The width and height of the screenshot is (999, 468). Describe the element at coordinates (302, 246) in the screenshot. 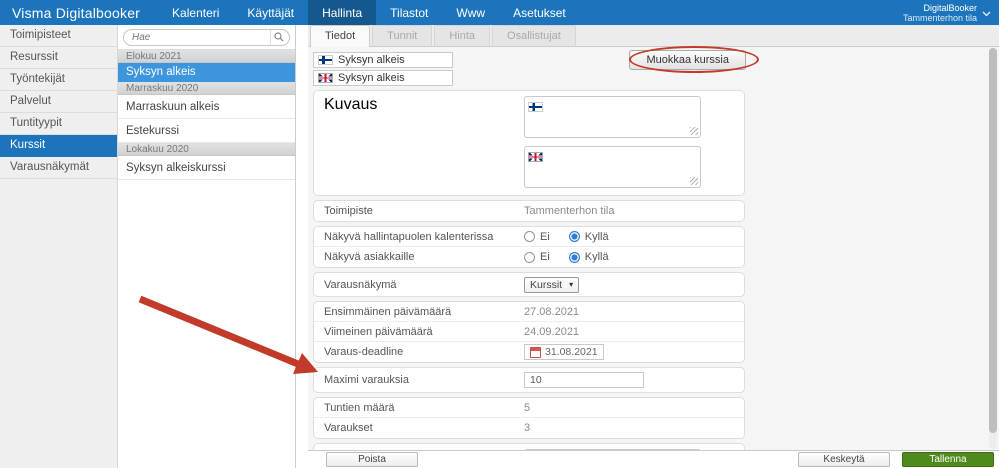

I see `column-gutter` at that location.